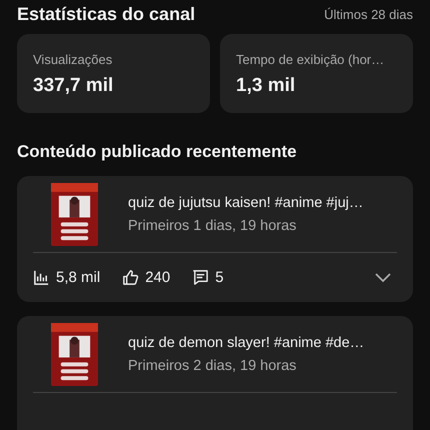 The height and width of the screenshot is (430, 430). What do you see at coordinates (73, 59) in the screenshot?
I see `stat-label: Visualizações` at bounding box center [73, 59].